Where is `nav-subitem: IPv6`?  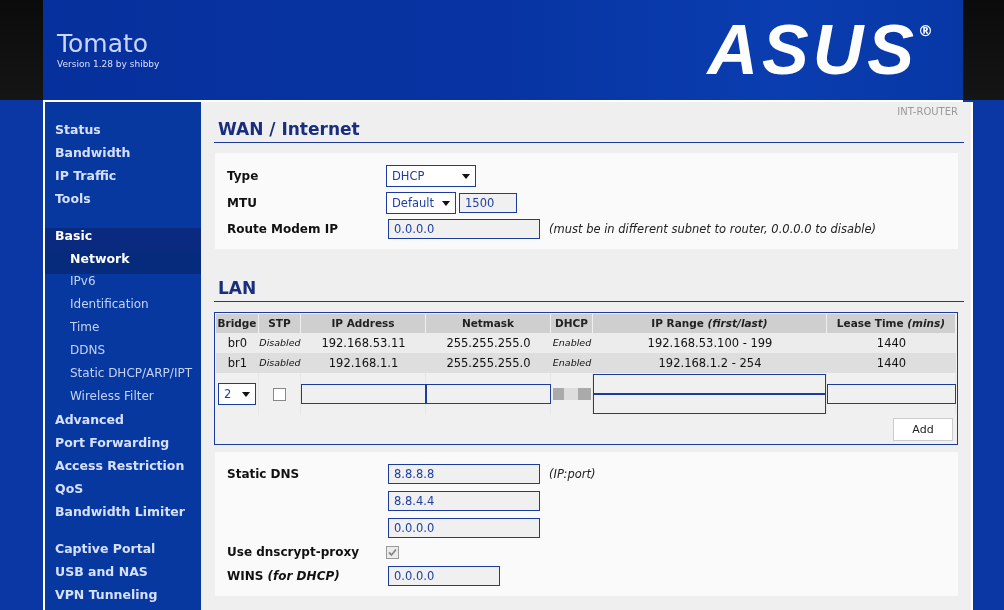 nav-subitem: IPv6 is located at coordinates (123, 285).